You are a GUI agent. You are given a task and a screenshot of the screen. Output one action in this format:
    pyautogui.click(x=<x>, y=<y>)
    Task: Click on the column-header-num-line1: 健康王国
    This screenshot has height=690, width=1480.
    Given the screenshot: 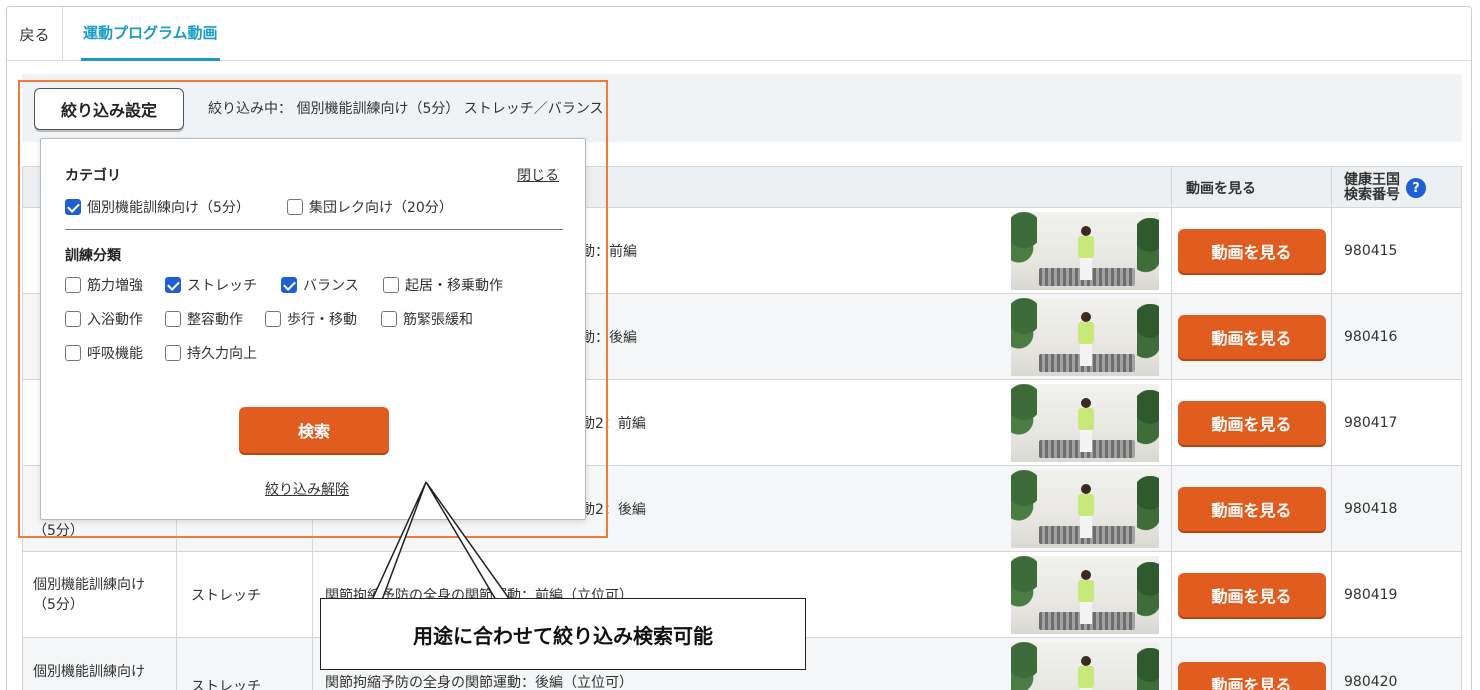 What is the action you would take?
    pyautogui.click(x=1372, y=180)
    